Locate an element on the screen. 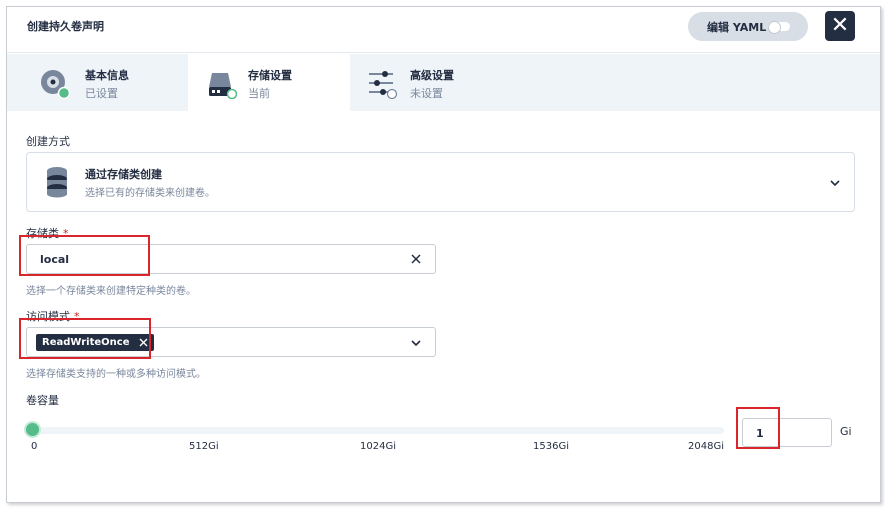  tab-basic-info: 基本信息 已设置 is located at coordinates (88, 82).